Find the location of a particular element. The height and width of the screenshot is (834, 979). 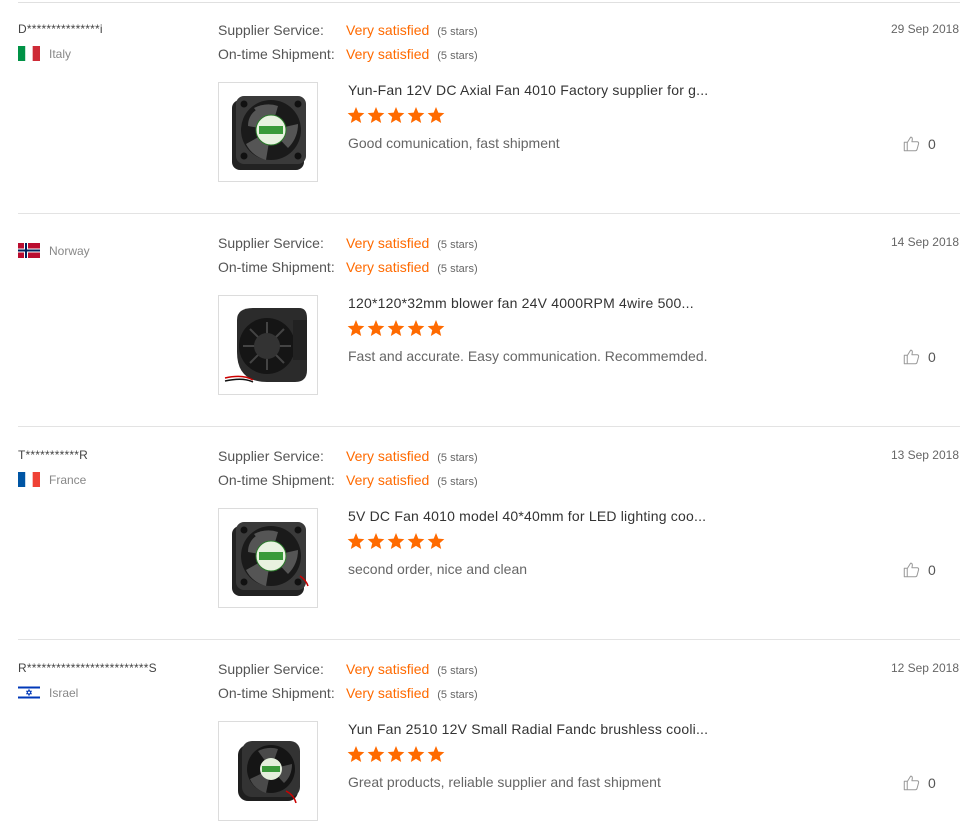

buyer-name: D***************i is located at coordinates (60, 29).